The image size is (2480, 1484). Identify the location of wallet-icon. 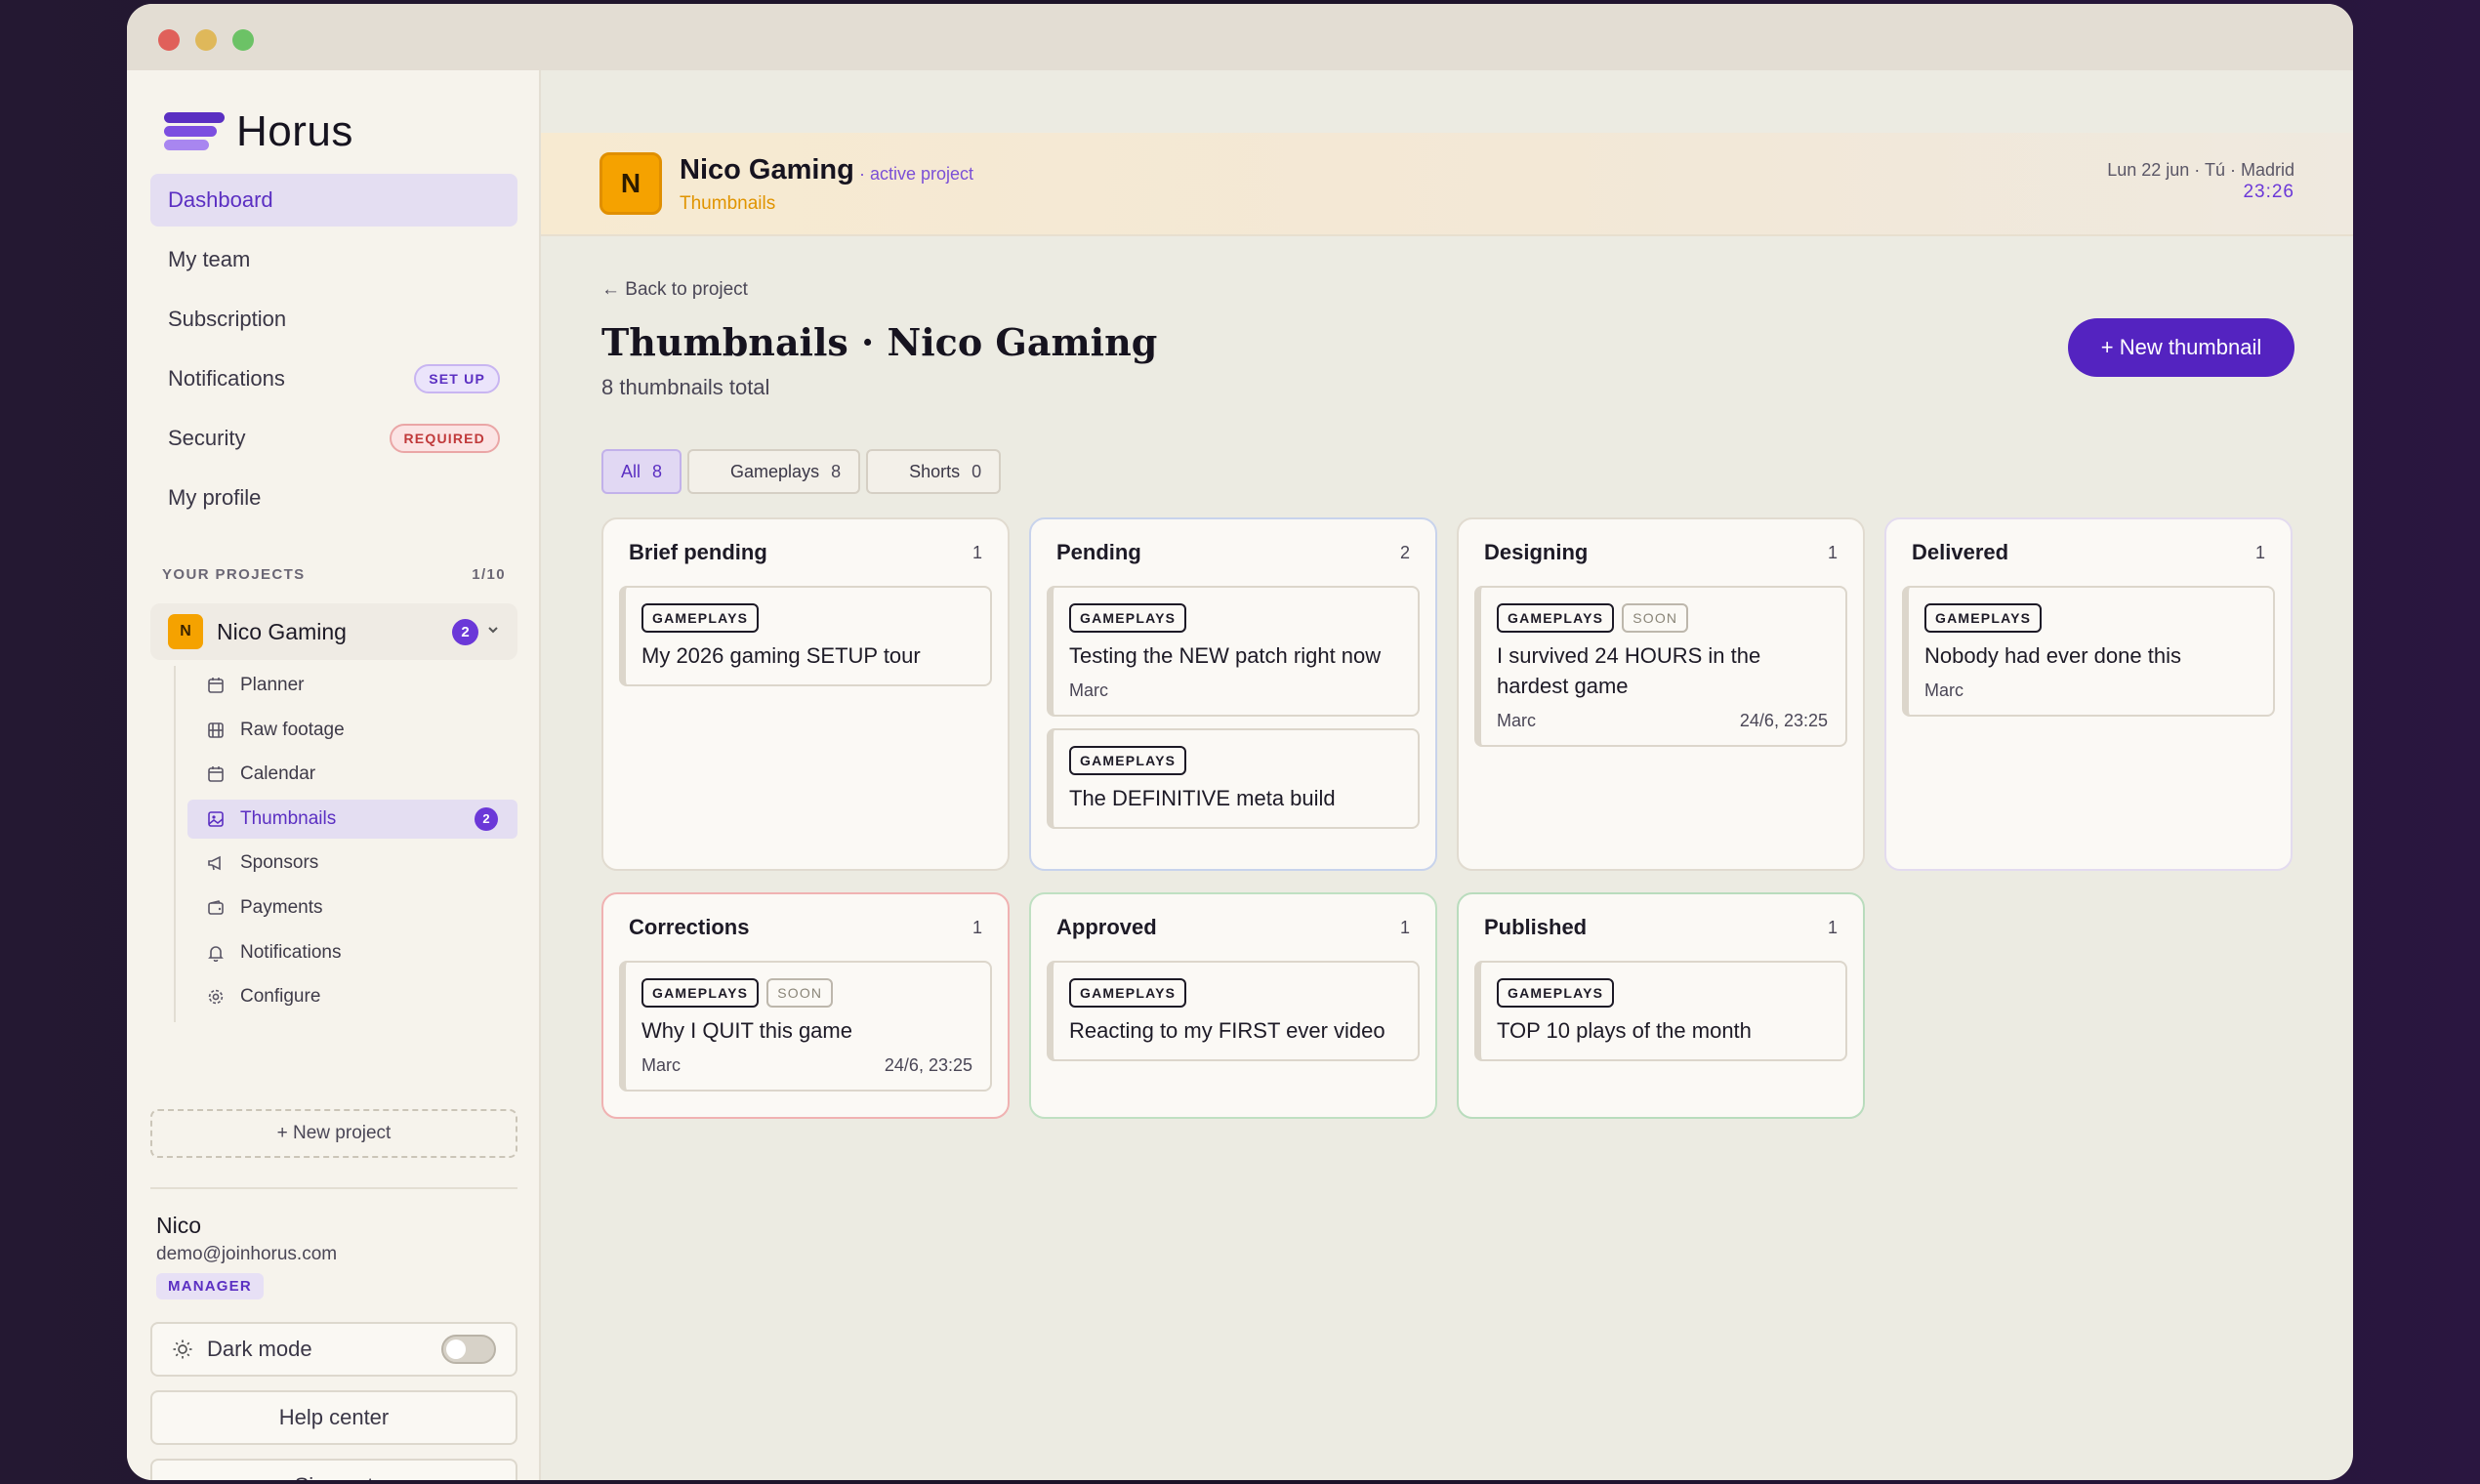
(216, 908).